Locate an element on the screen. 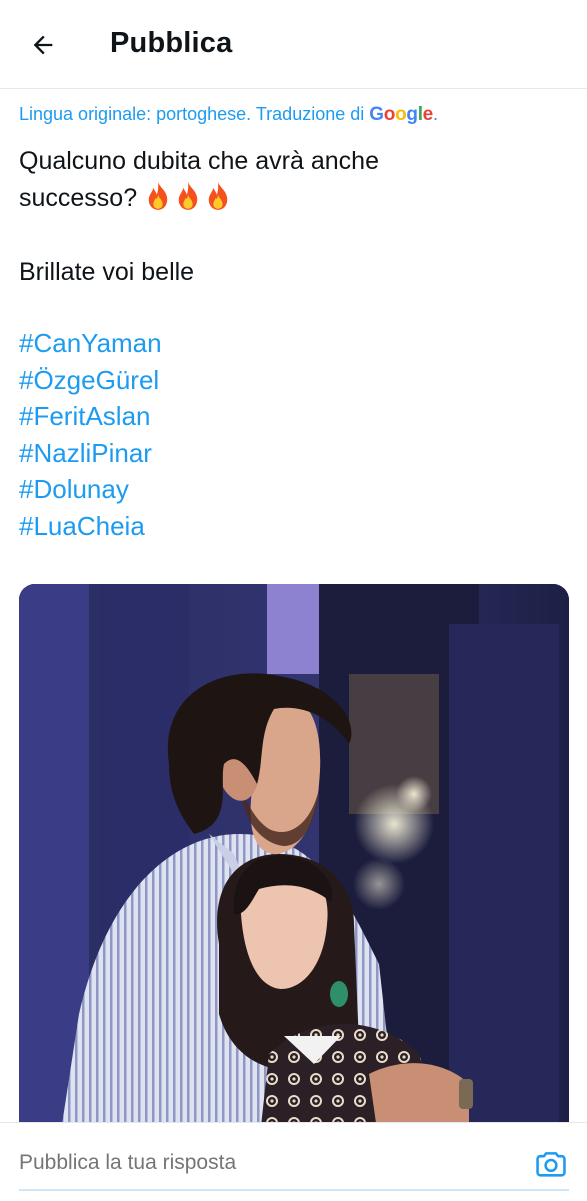 This screenshot has width=587, height=1201. back-button is located at coordinates (43, 45).